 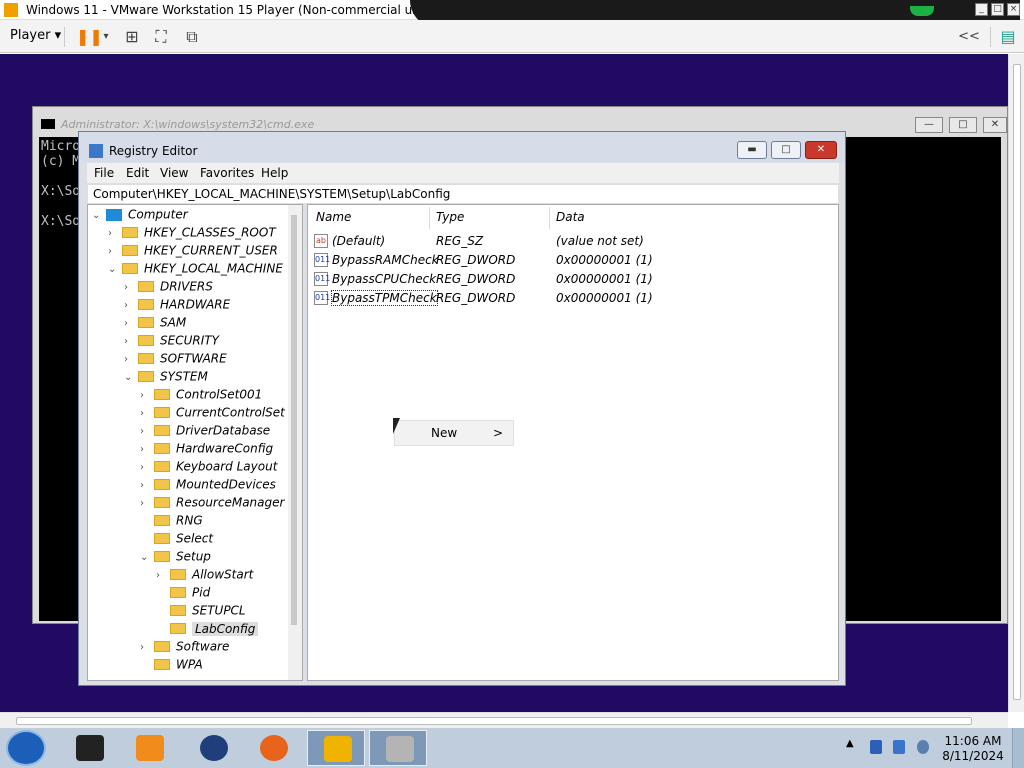 What do you see at coordinates (923, 747) in the screenshot?
I see `tray-volume-icon` at bounding box center [923, 747].